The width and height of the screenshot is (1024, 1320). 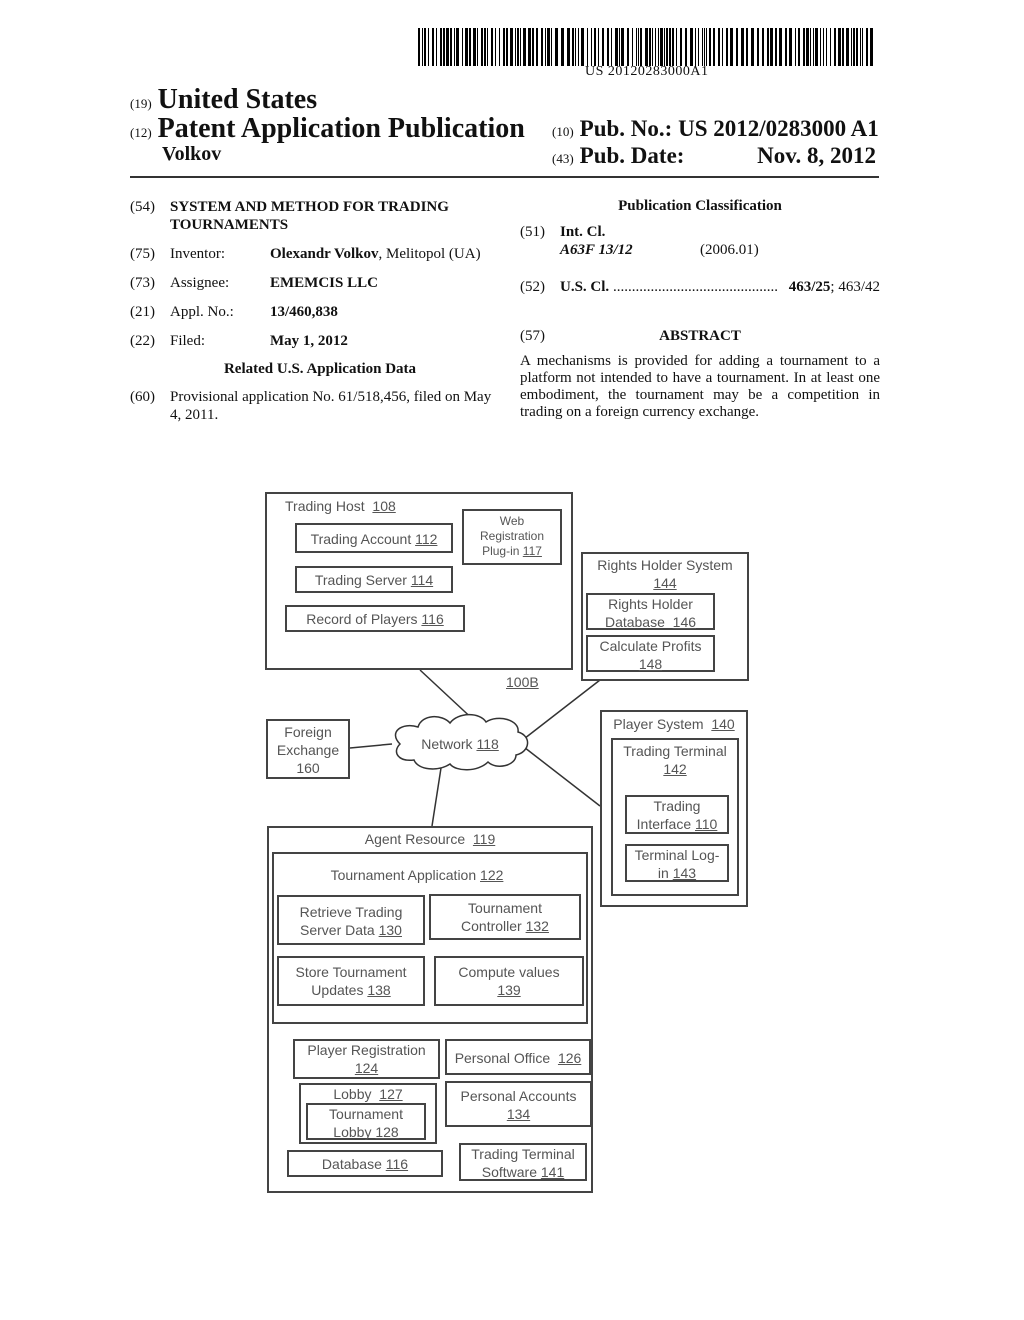 I want to click on player-registration-box: Player Registration 124, so click(x=366, y=1059).